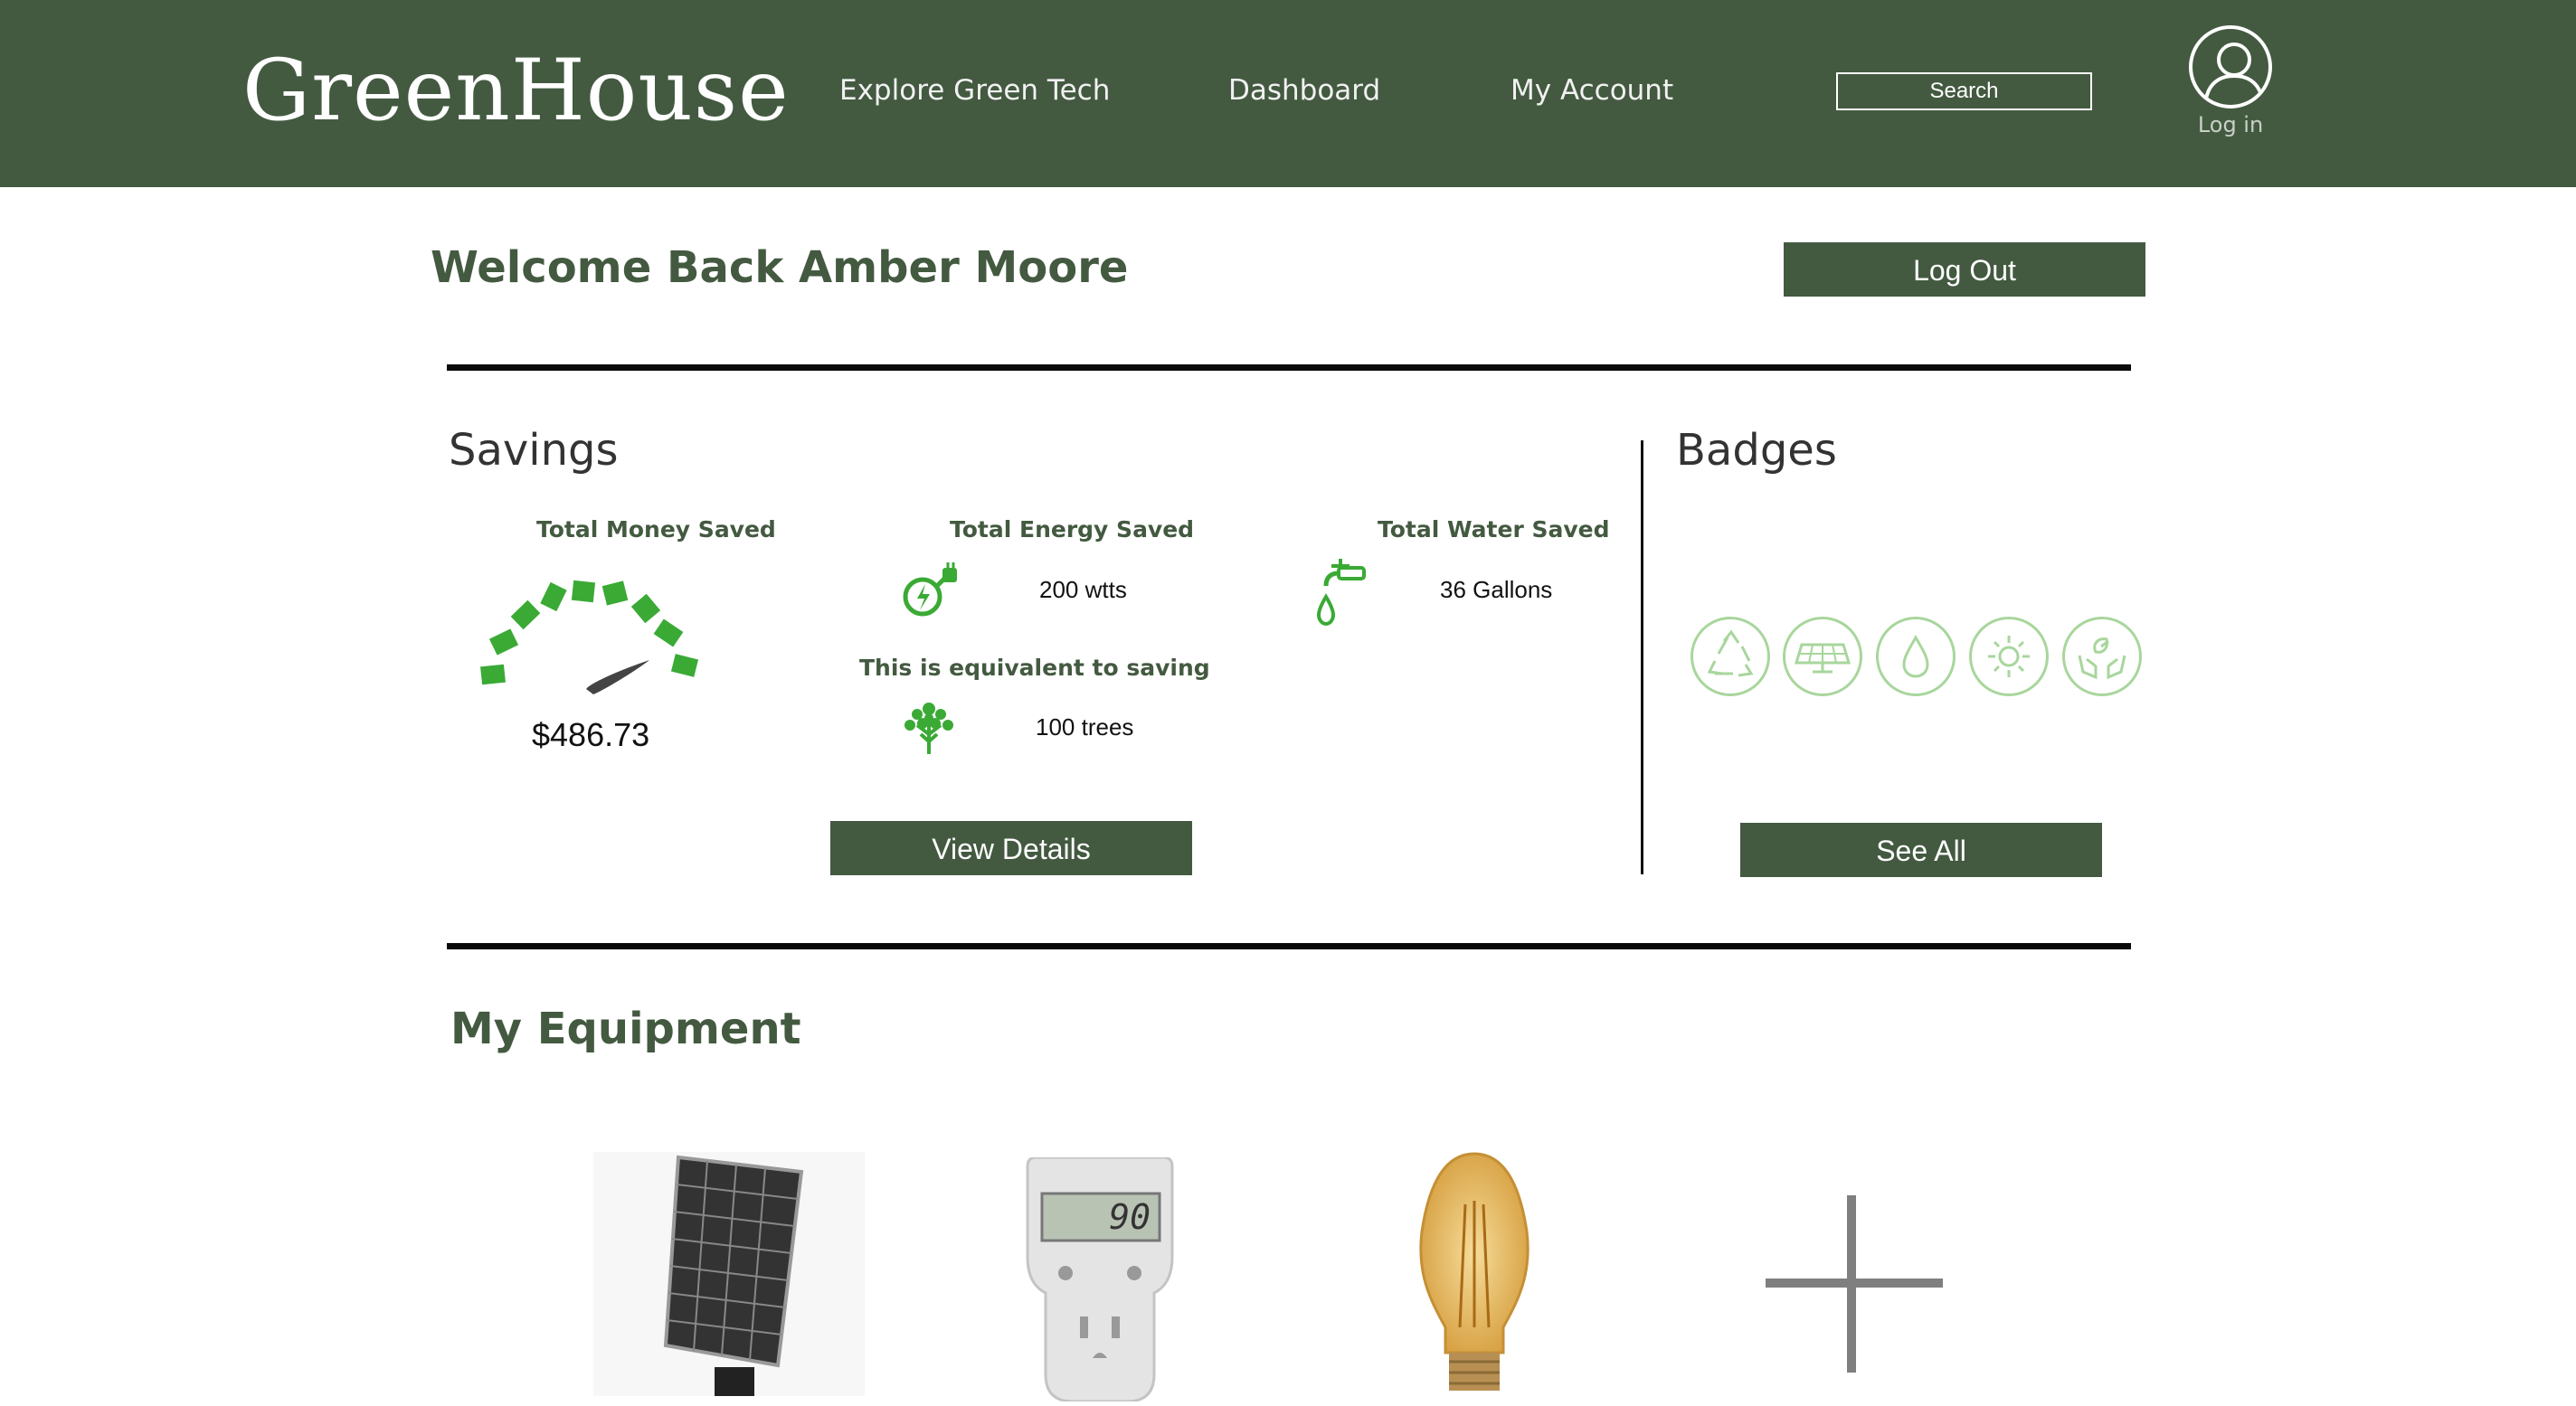  What do you see at coordinates (1289, 946) in the screenshot?
I see `section-divider-bottom` at bounding box center [1289, 946].